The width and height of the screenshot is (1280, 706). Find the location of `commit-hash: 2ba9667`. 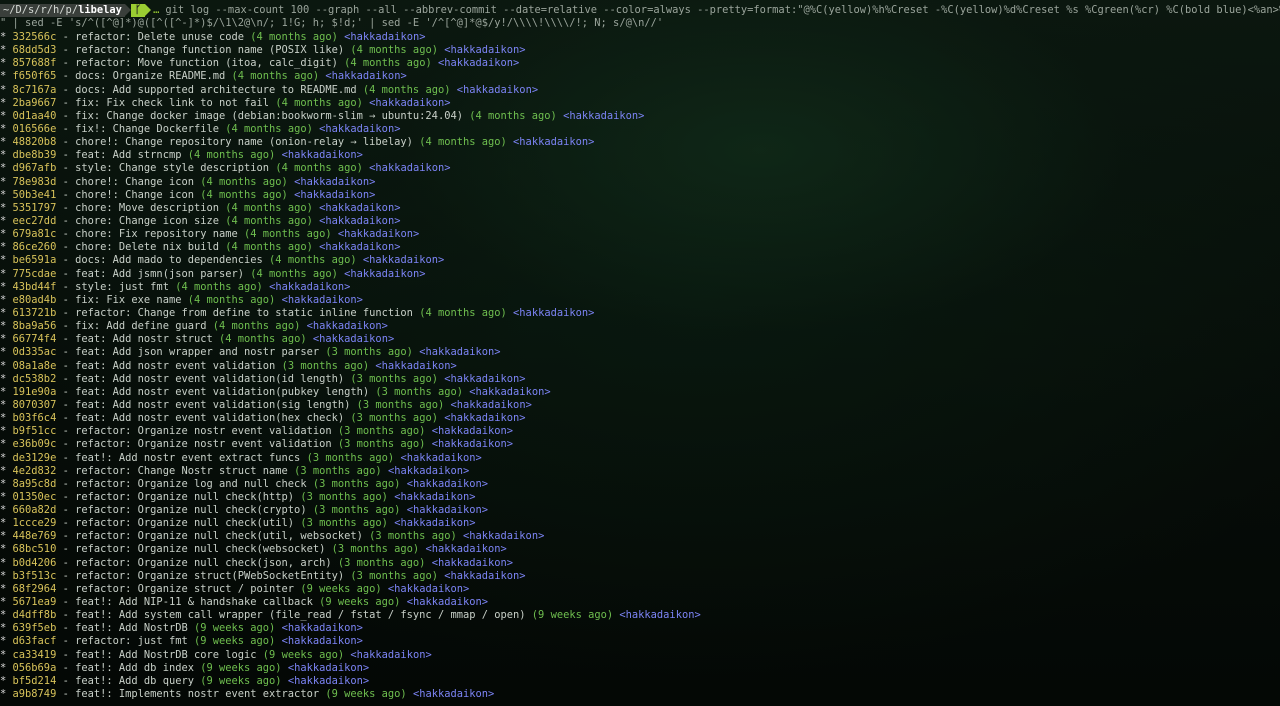

commit-hash: 2ba9667 is located at coordinates (34, 102).